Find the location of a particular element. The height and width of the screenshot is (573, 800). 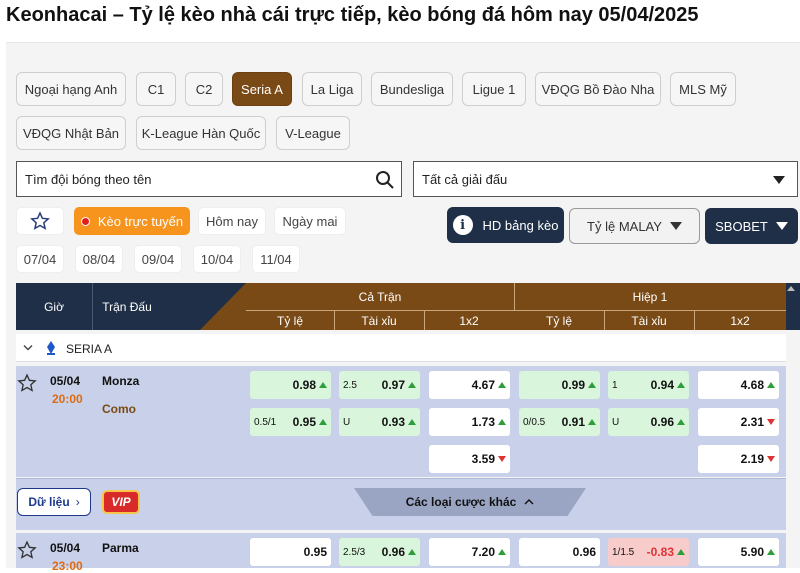

team-search-input: Tìm đội bóng theo tên is located at coordinates (209, 179).